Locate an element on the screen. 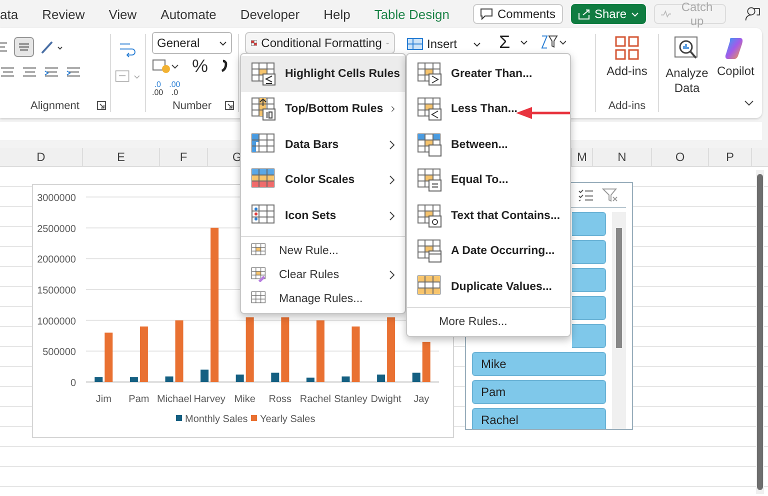  slicer-item: Pam is located at coordinates (539, 392).